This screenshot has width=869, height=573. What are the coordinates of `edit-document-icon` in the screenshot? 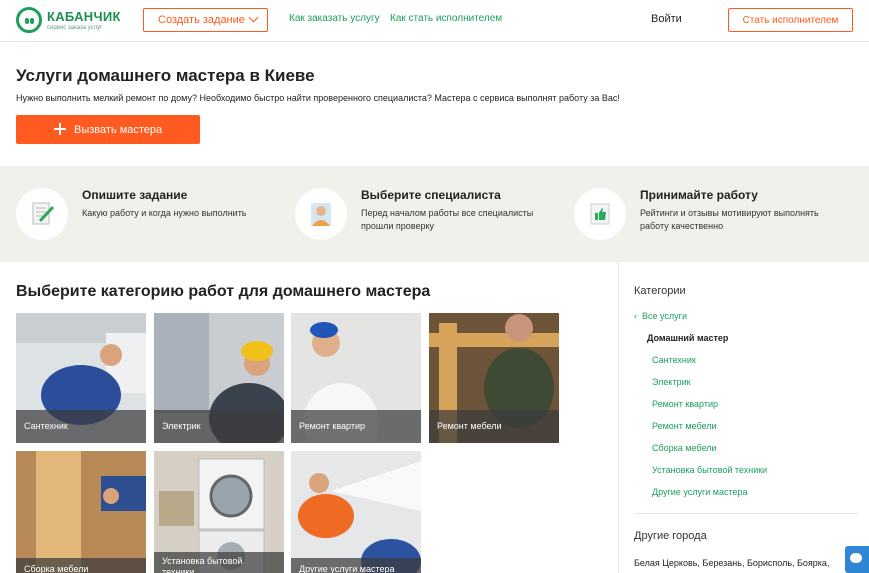 It's located at (42, 214).